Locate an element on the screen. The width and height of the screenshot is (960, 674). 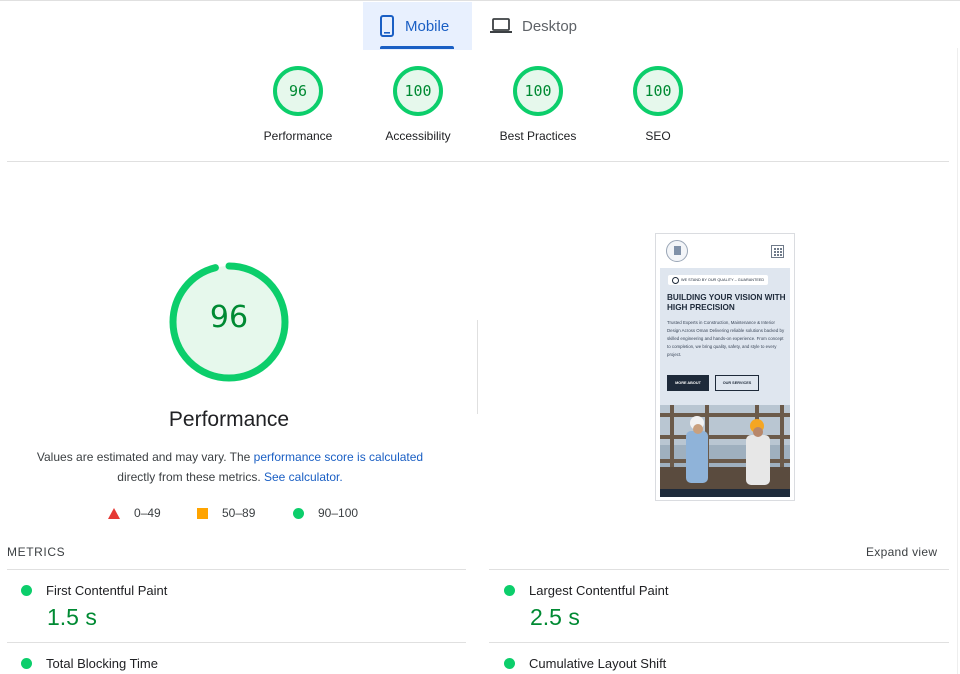
metric-name: Largest Contentful Paint is located at coordinates (599, 590).